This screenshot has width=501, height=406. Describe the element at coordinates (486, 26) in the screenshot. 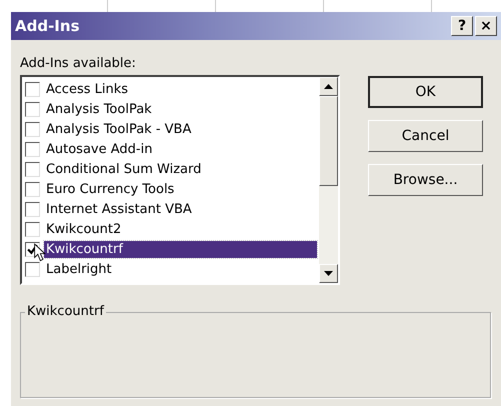

I see `close-button: ×` at that location.